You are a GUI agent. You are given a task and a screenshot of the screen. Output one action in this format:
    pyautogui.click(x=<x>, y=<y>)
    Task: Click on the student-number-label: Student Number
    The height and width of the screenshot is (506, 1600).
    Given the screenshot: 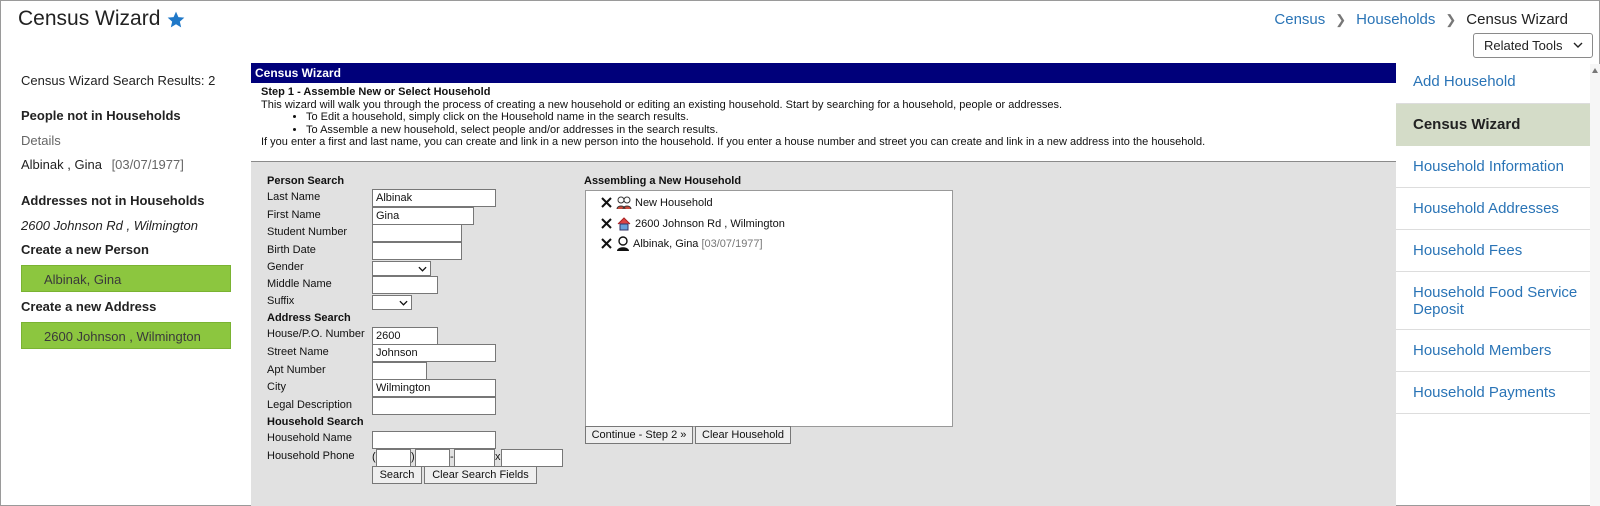 What is the action you would take?
    pyautogui.click(x=307, y=232)
    